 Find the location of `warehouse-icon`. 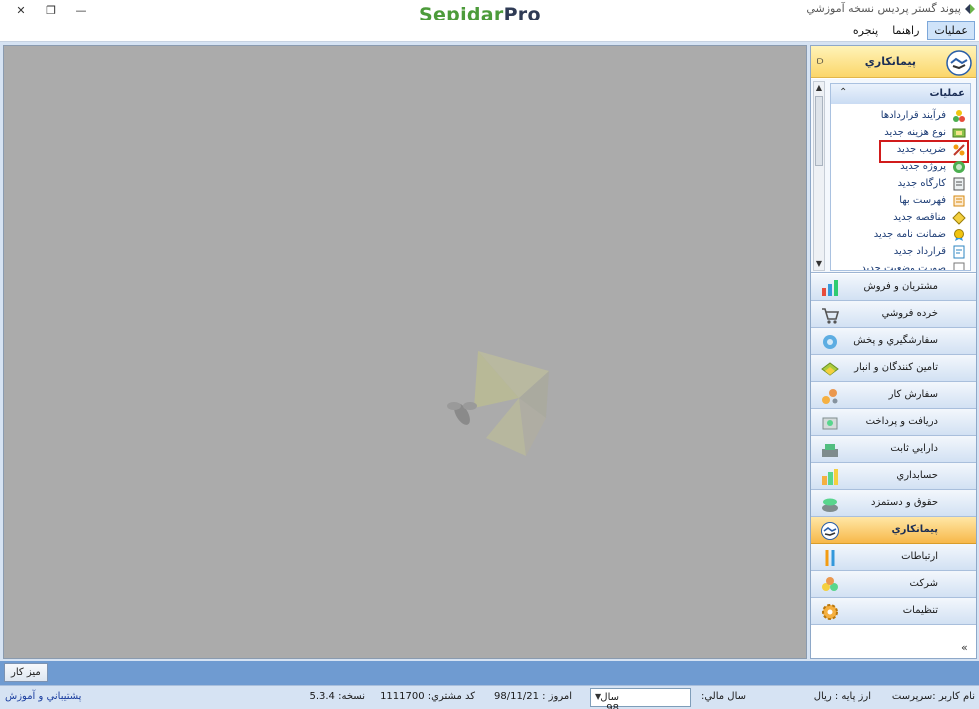

warehouse-icon is located at coordinates (830, 369).